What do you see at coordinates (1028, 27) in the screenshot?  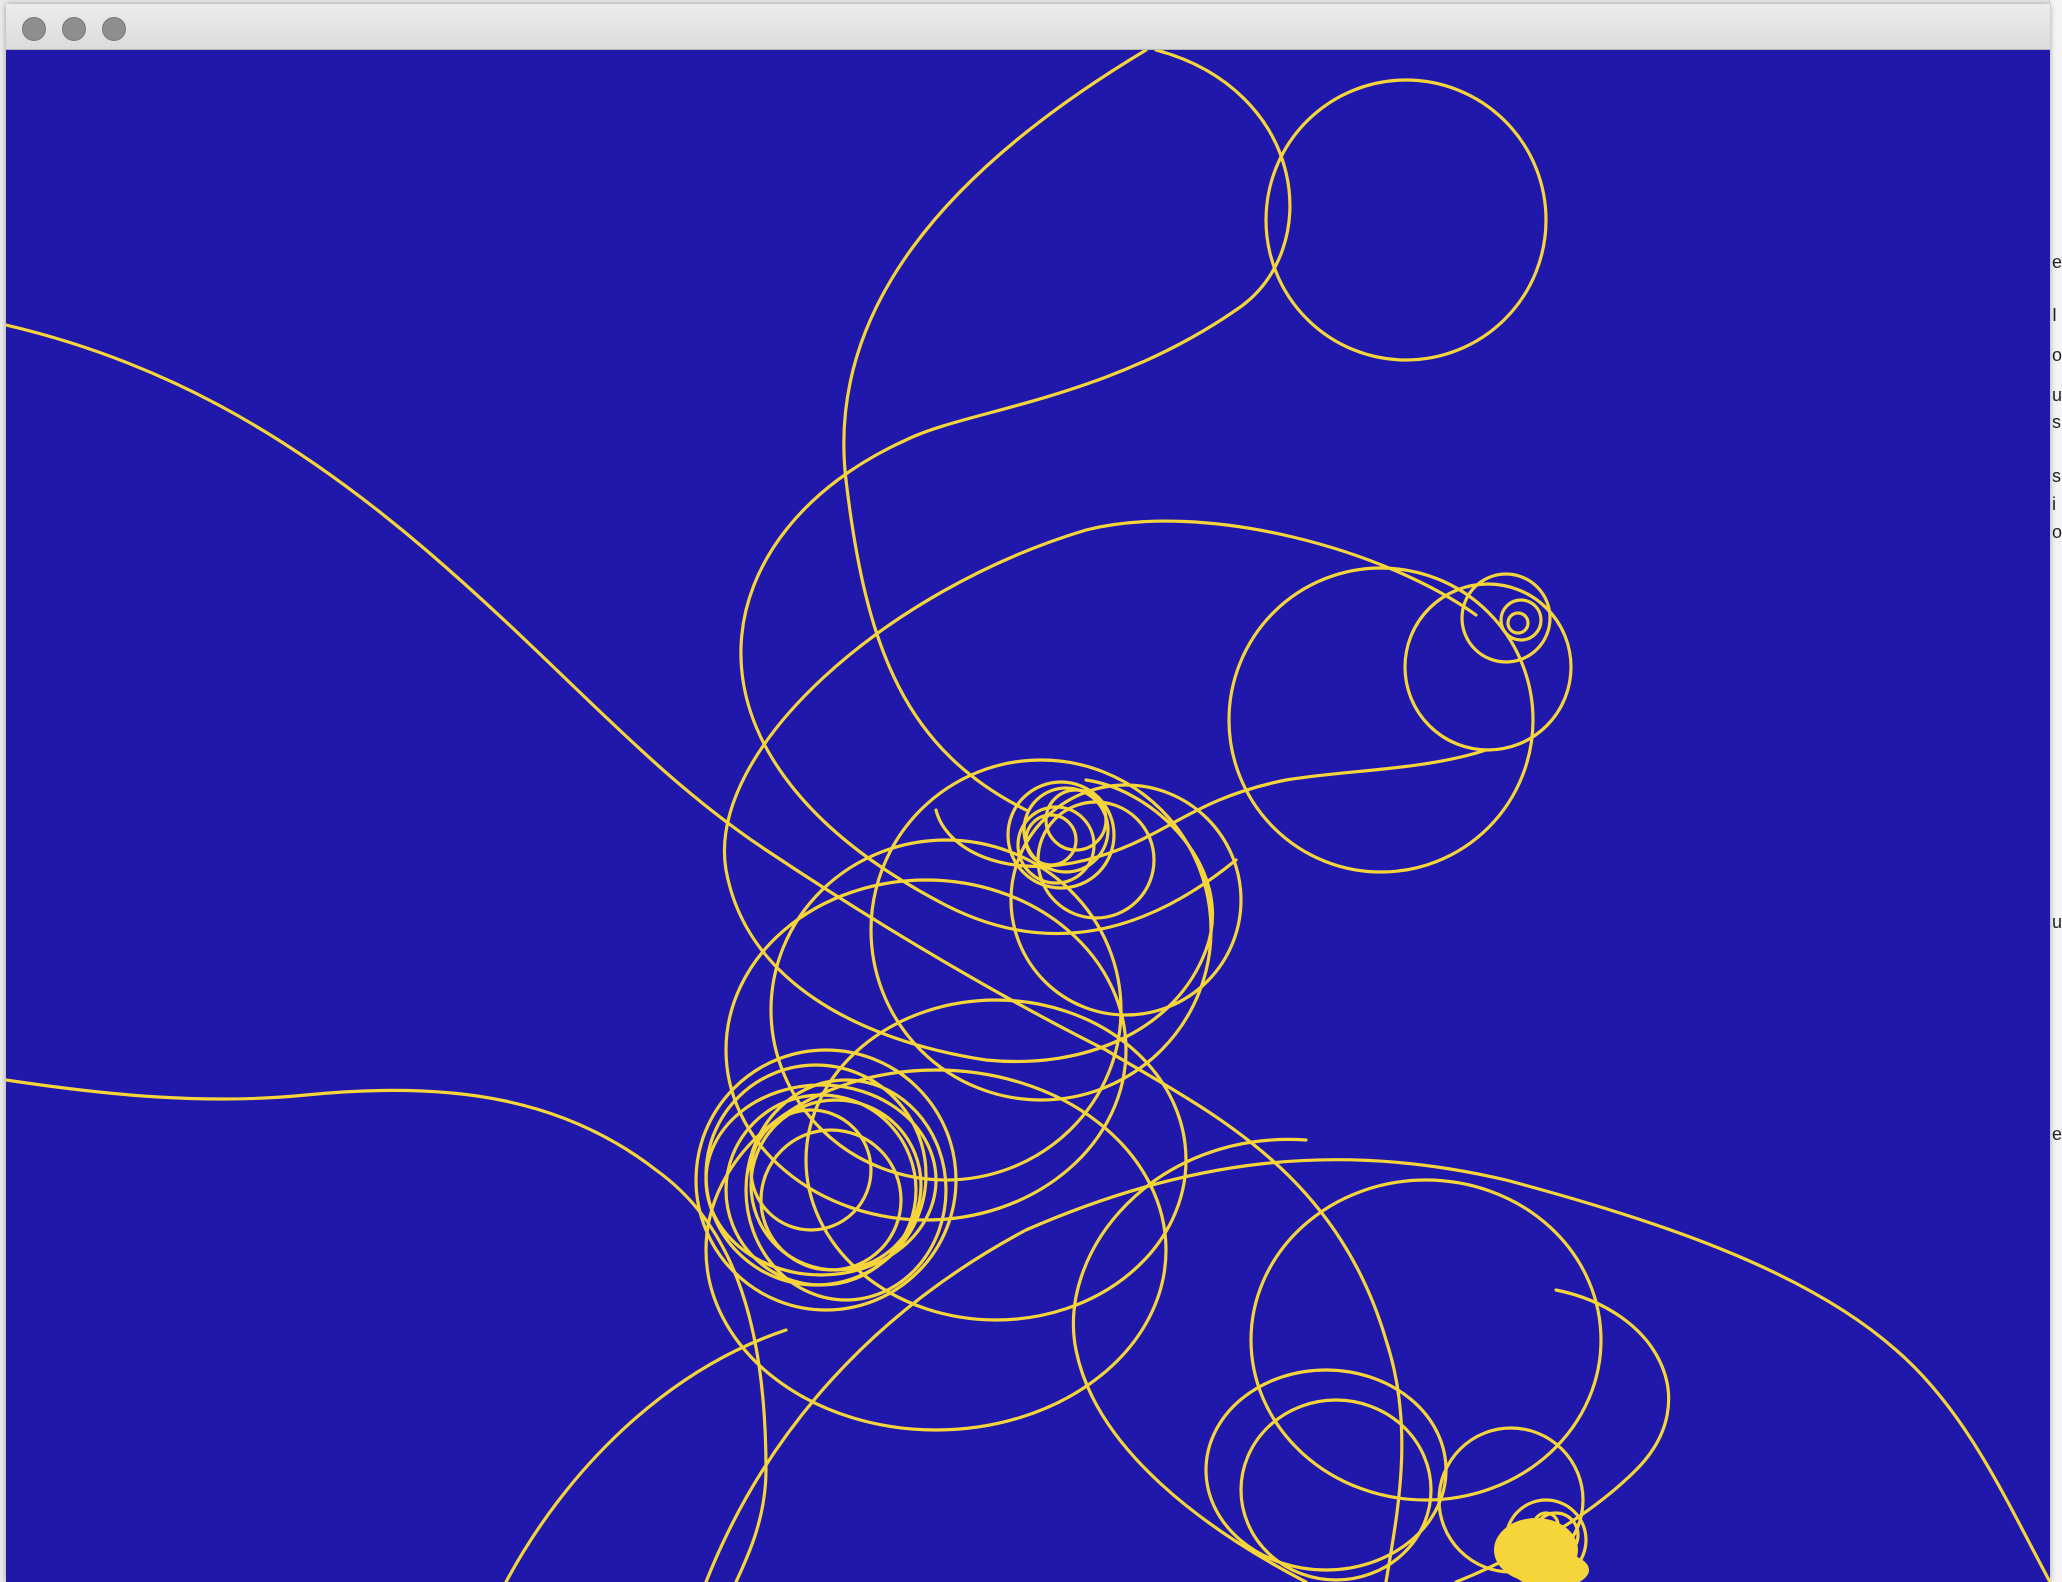 I see `window-titlebar` at bounding box center [1028, 27].